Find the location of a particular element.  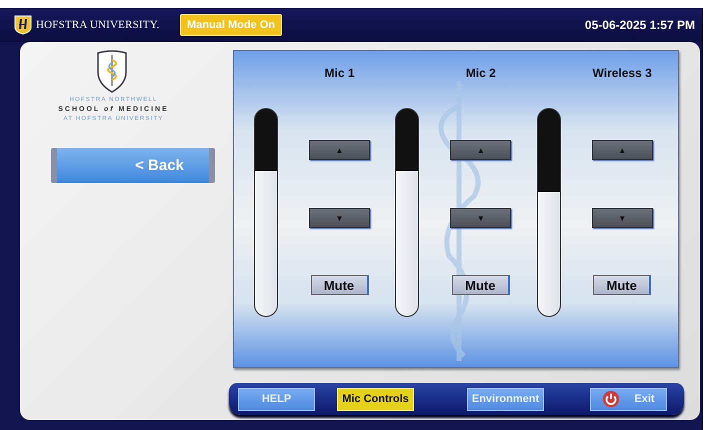

shield-logo-icon is located at coordinates (23, 25).